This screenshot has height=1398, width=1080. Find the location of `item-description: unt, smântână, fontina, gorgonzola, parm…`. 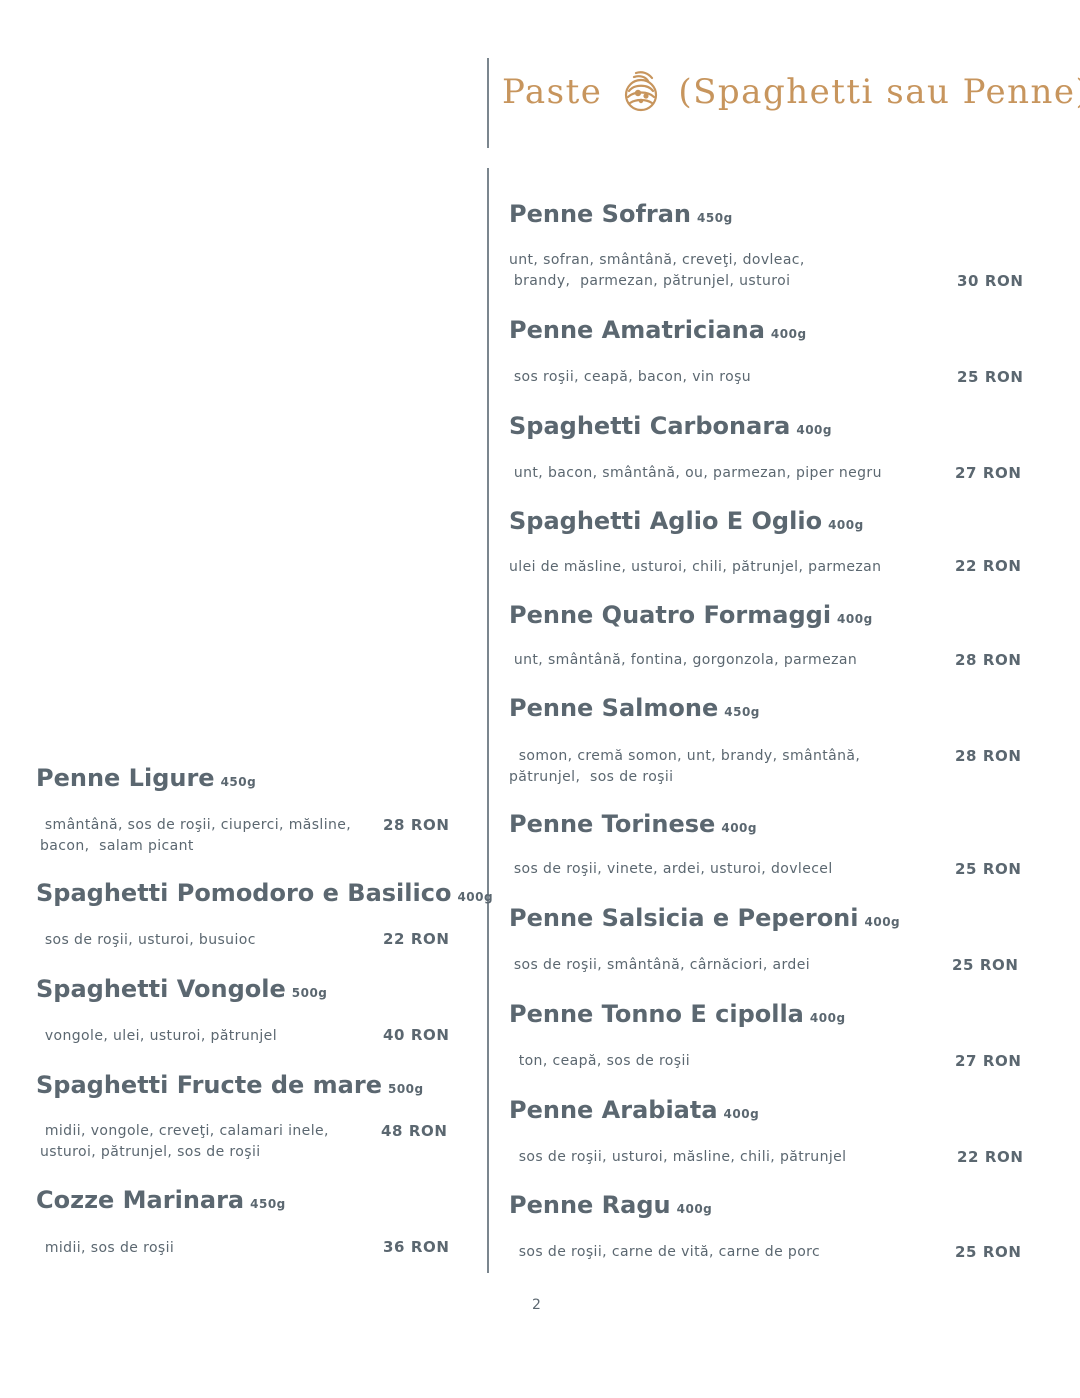

item-description: unt, smântână, fontina, gorgonzola, parm… is located at coordinates (683, 660).